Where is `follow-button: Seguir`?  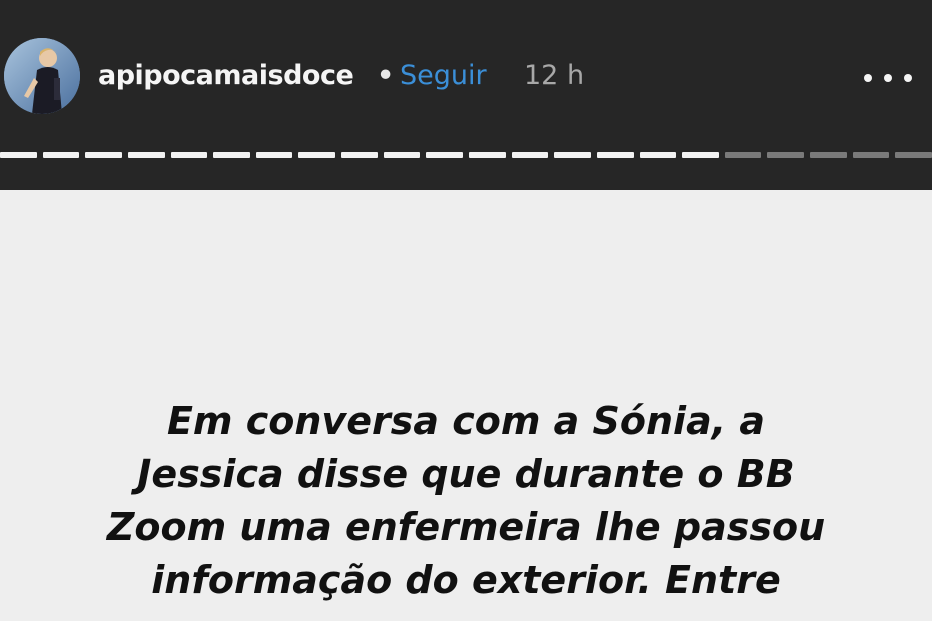
follow-button: Seguir is located at coordinates (443, 75).